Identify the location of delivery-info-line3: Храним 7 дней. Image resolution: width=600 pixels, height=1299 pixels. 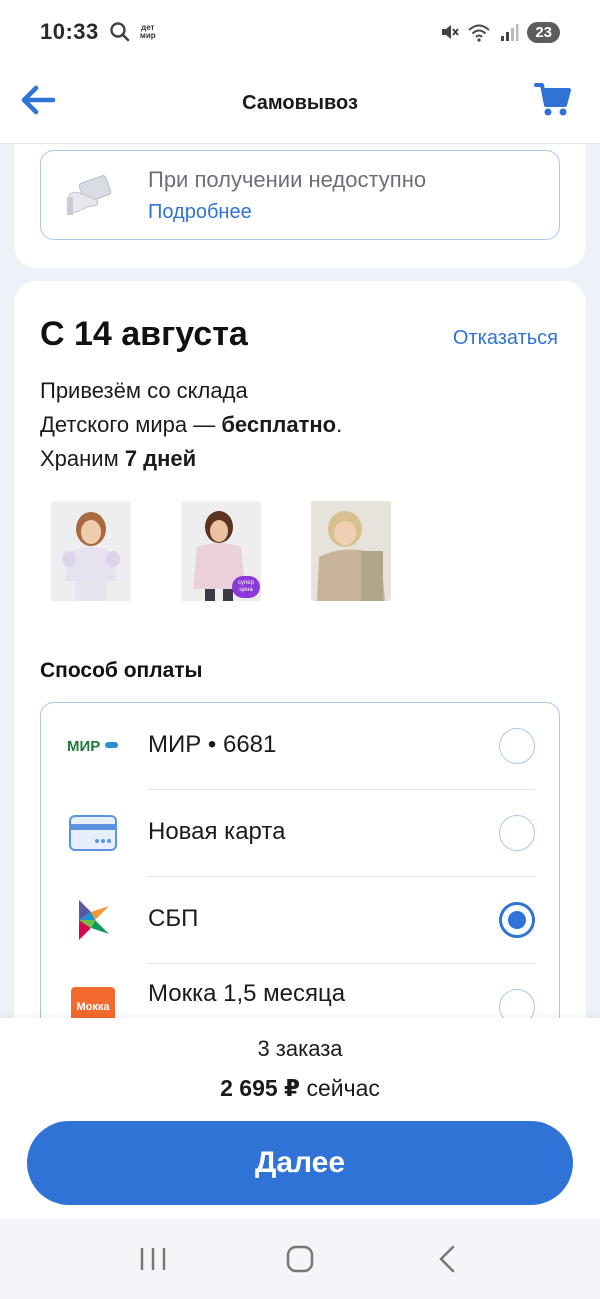
(118, 458).